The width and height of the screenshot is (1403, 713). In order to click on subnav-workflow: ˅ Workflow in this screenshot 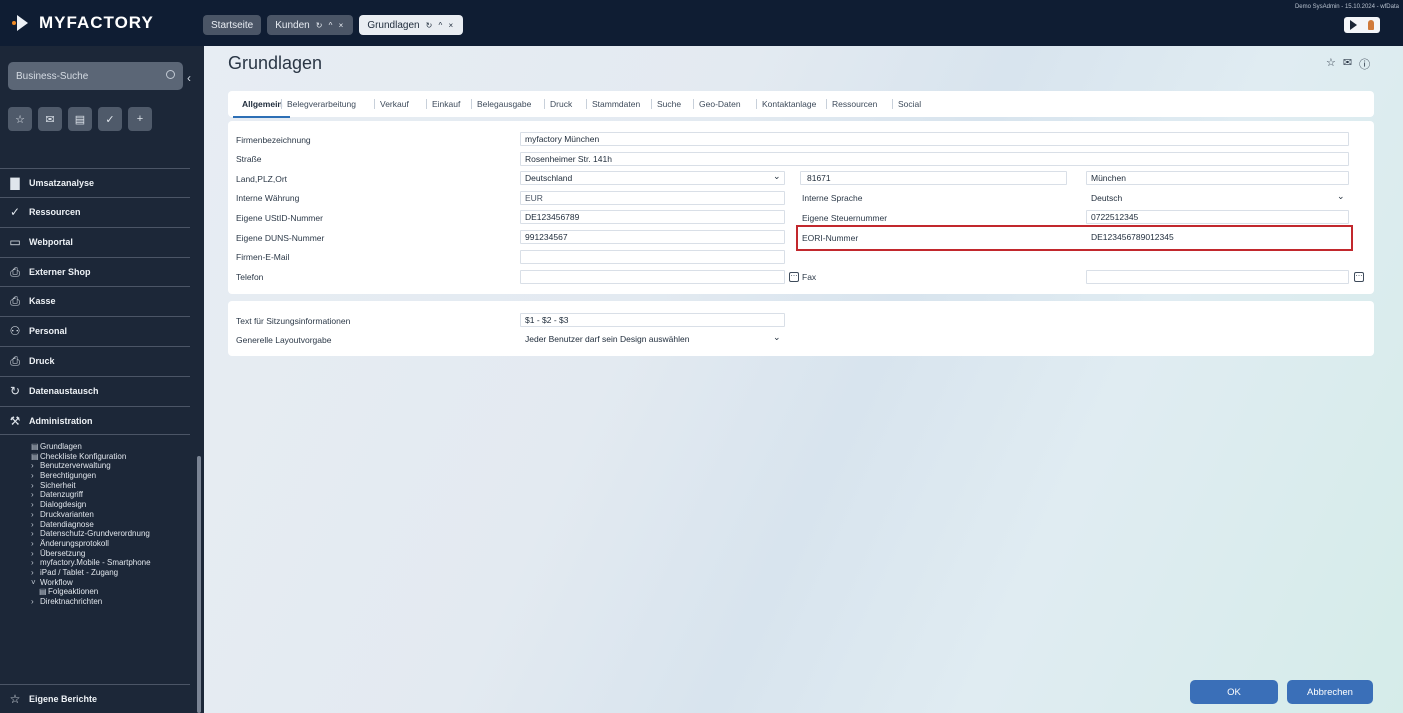, I will do `click(111, 583)`.